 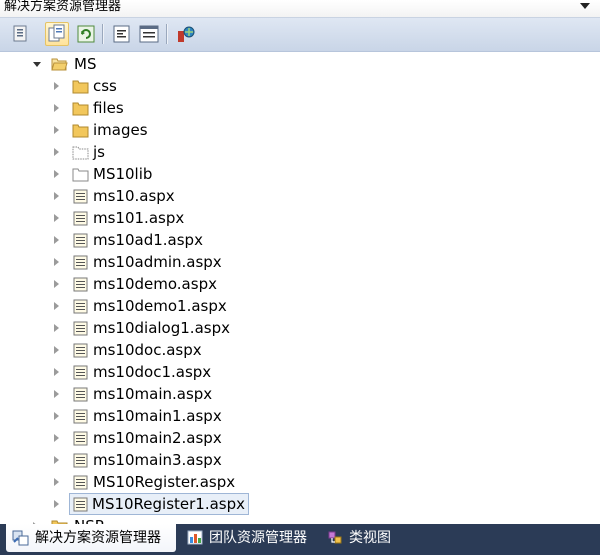 What do you see at coordinates (300, 174) in the screenshot?
I see `tree-node-folder: MS10lib` at bounding box center [300, 174].